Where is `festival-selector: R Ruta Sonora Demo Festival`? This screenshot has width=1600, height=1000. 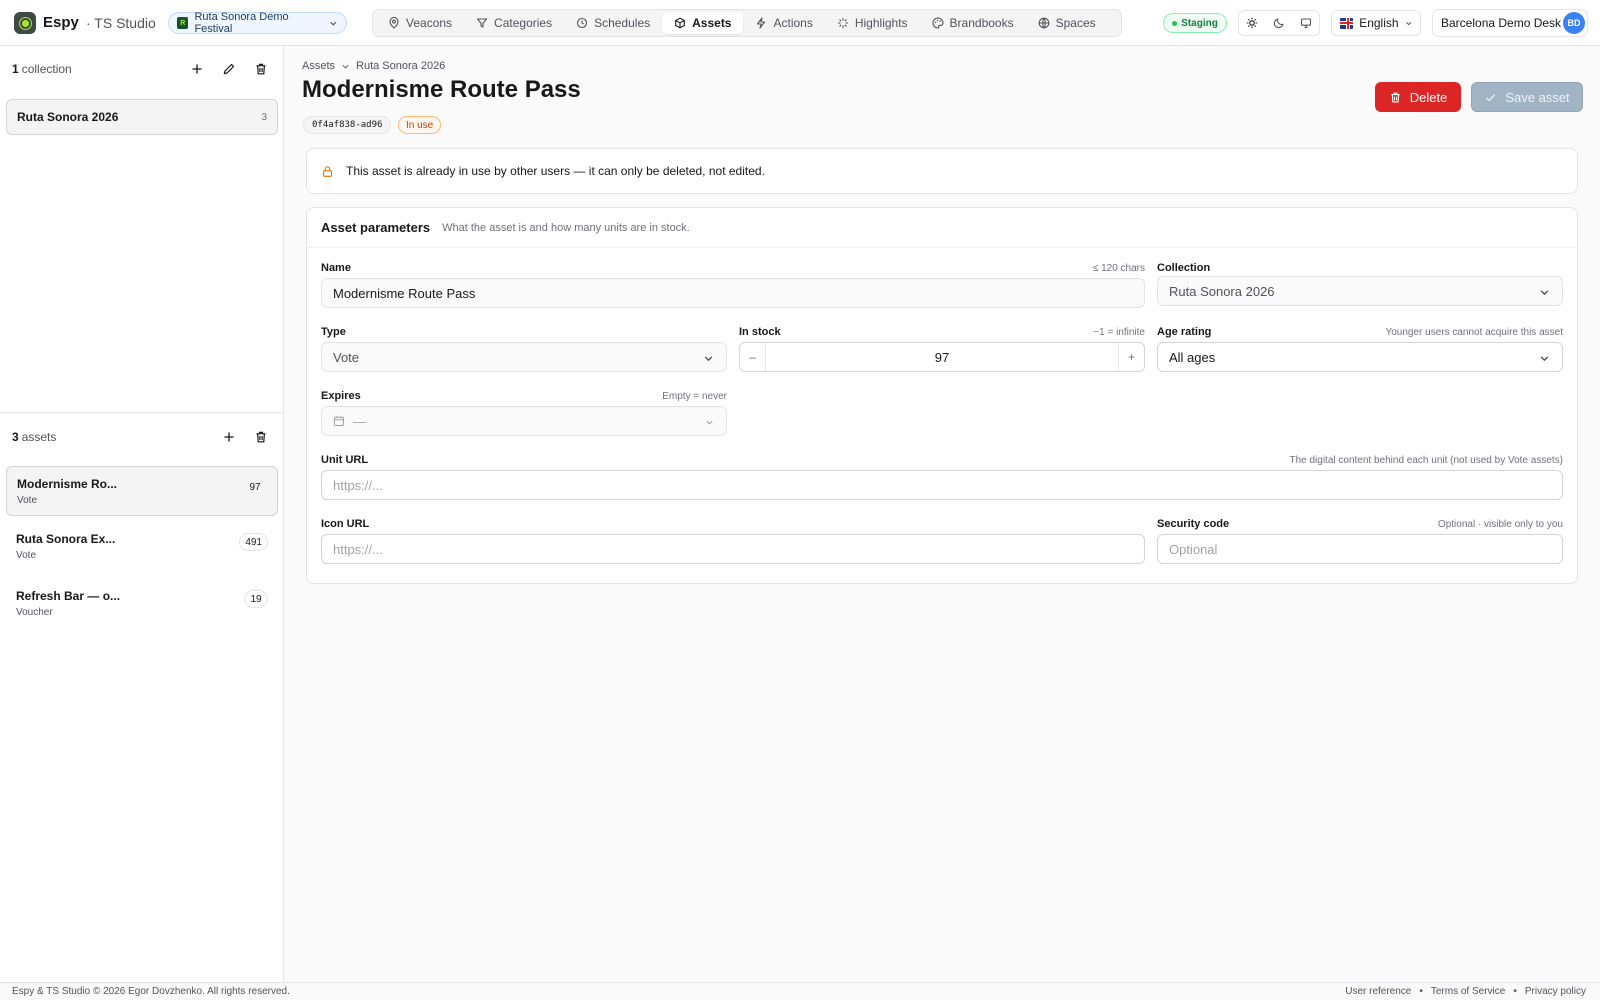 festival-selector: R Ruta Sonora Demo Festival is located at coordinates (257, 23).